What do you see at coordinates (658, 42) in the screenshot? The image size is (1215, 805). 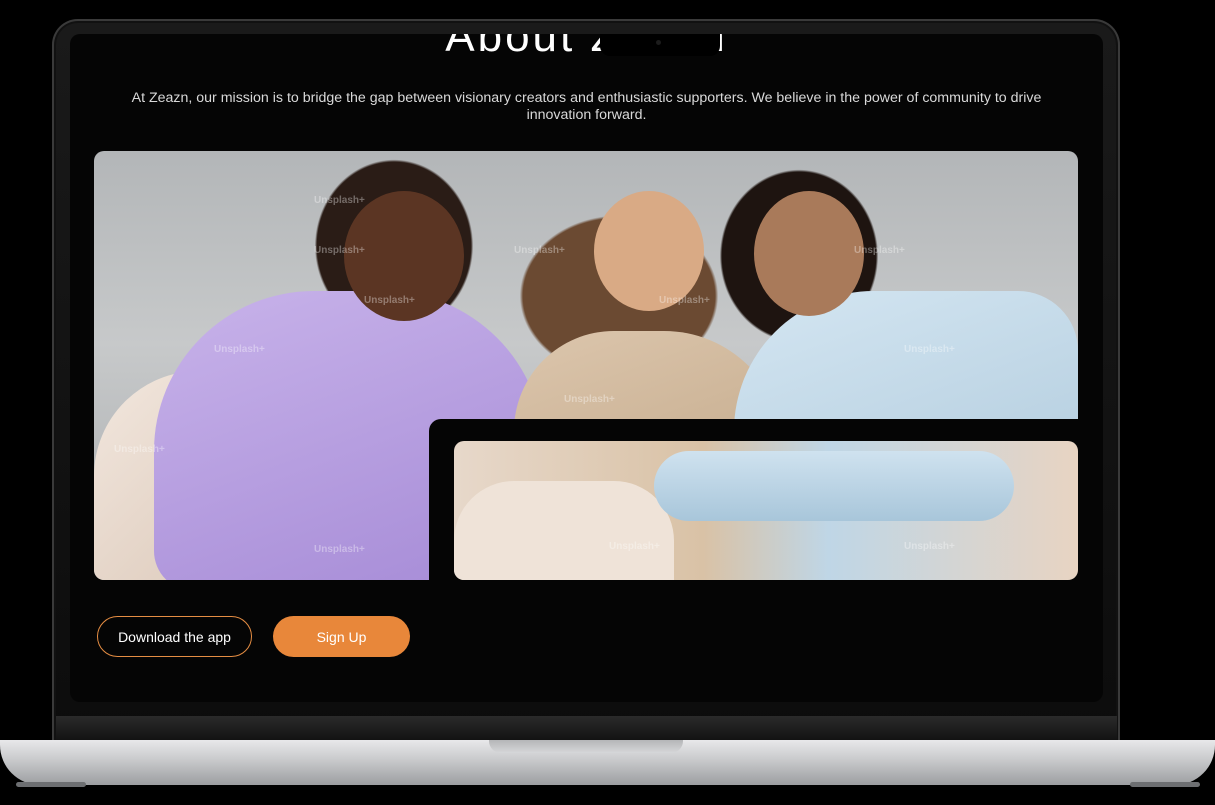 I see `camera-icon` at bounding box center [658, 42].